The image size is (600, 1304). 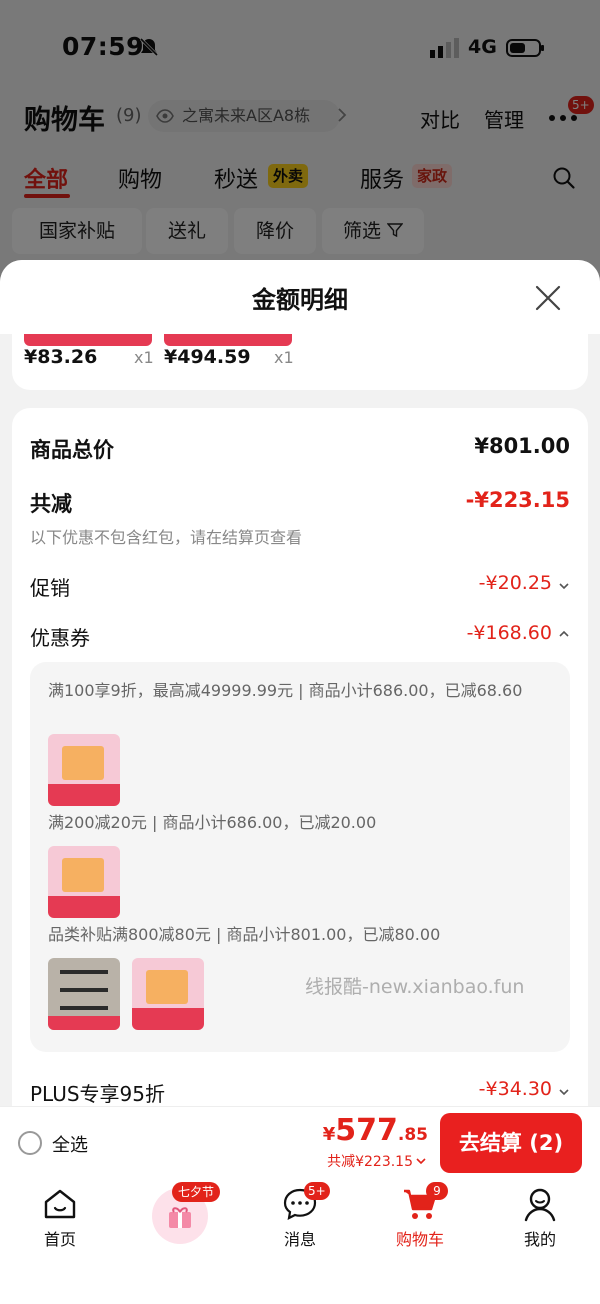 What do you see at coordinates (548, 298) in the screenshot?
I see `close-icon` at bounding box center [548, 298].